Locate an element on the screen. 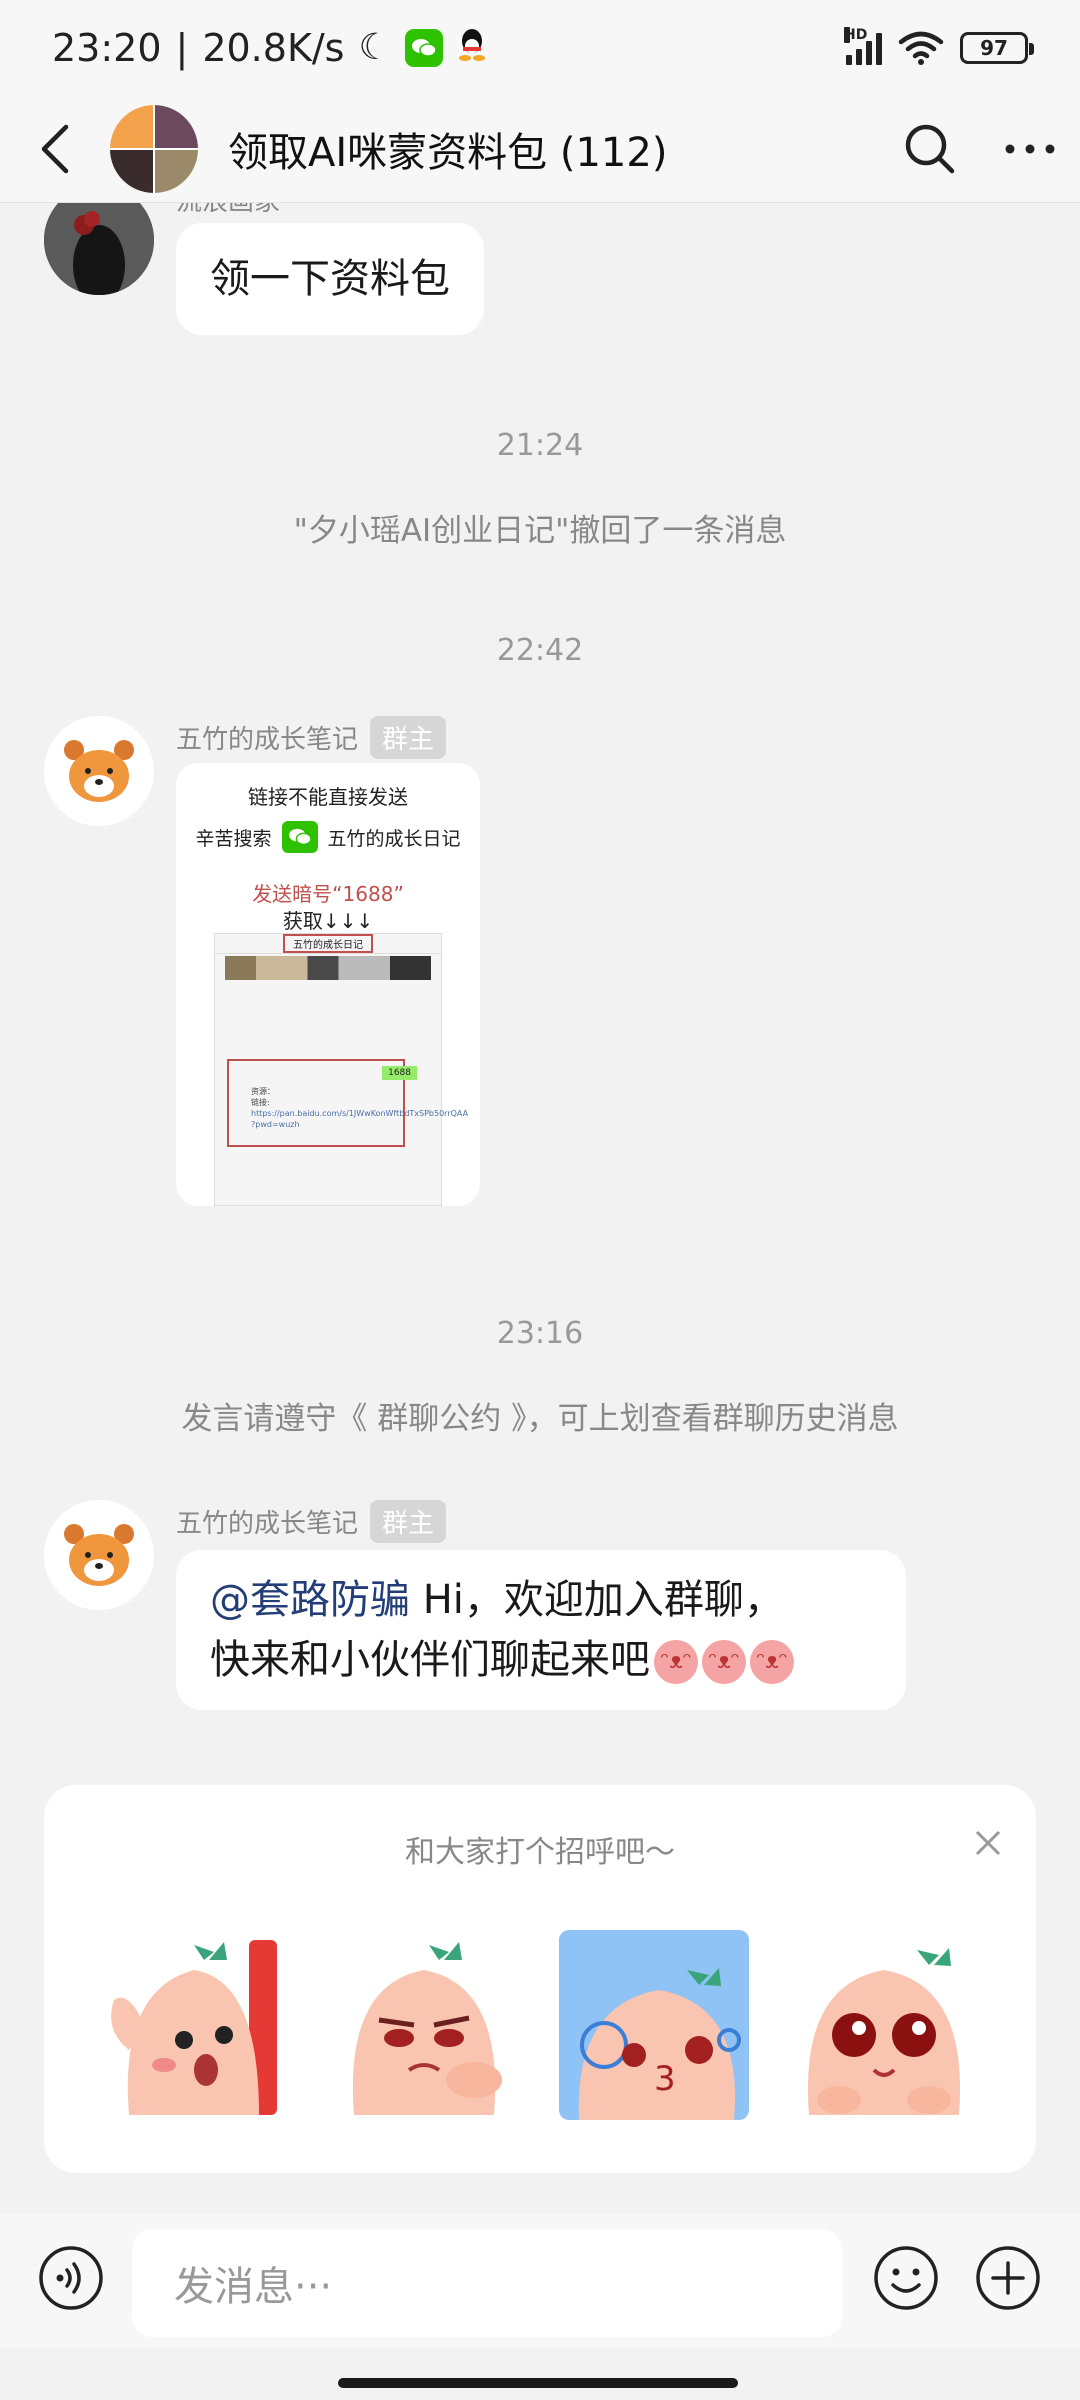 The image size is (1080, 2400). status-time: 23:20 is located at coordinates (107, 47).